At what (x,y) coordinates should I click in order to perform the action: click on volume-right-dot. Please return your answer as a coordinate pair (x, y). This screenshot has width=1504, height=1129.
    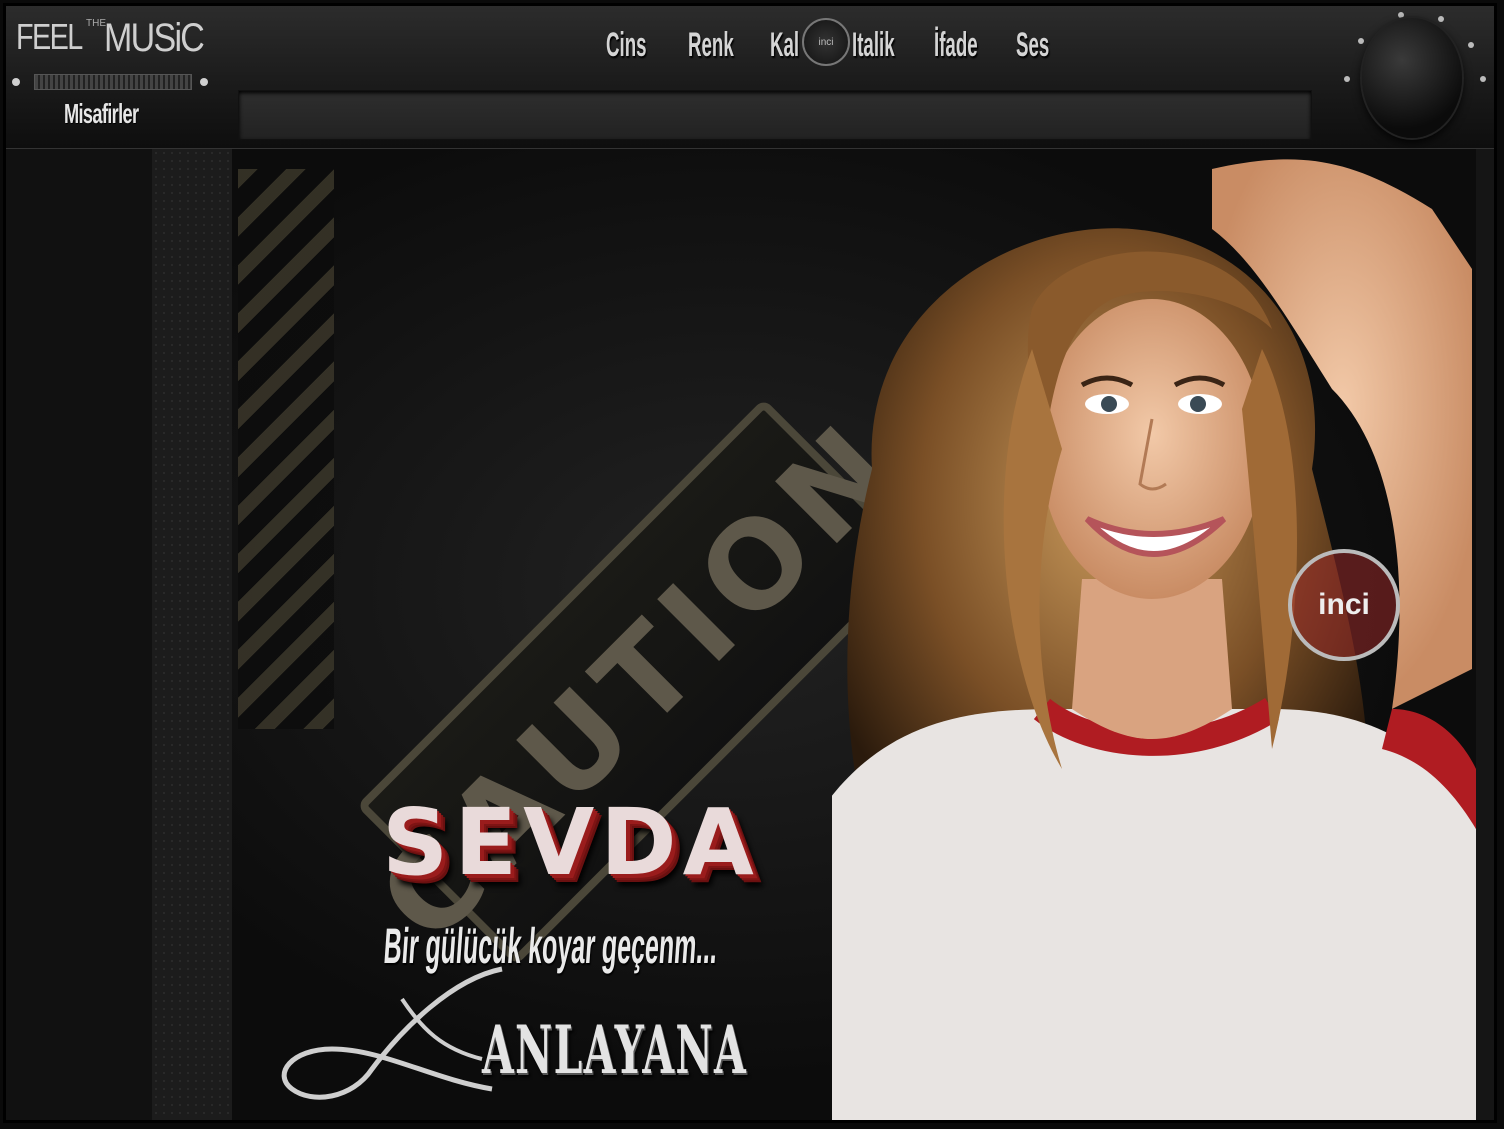
    Looking at the image, I should click on (204, 82).